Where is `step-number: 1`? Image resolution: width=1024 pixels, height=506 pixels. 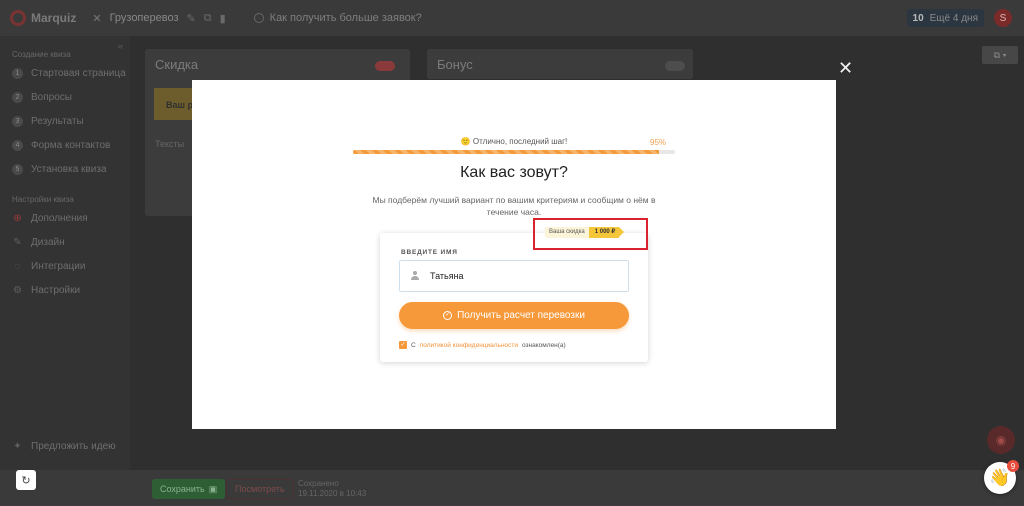 step-number: 1 is located at coordinates (17, 73).